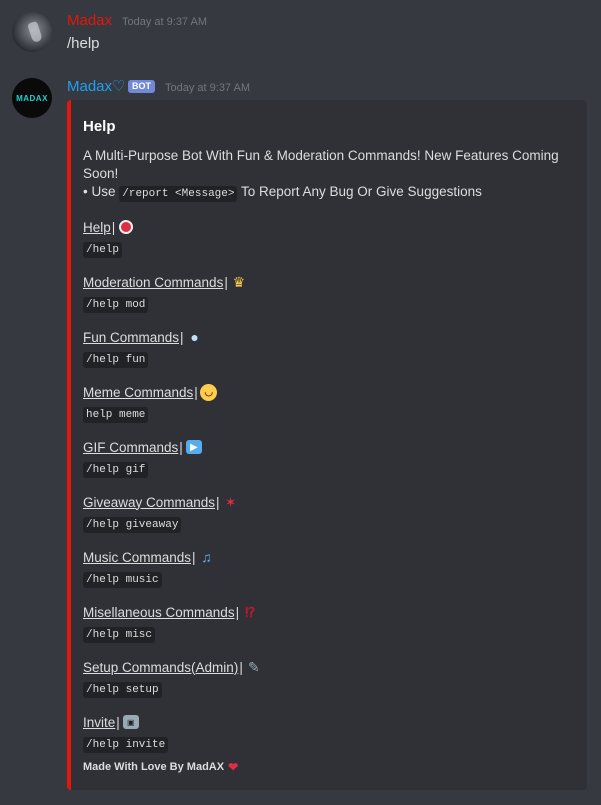 Image resolution: width=601 pixels, height=805 pixels. I want to click on laughing-face-emoji-icon: ◡, so click(209, 392).